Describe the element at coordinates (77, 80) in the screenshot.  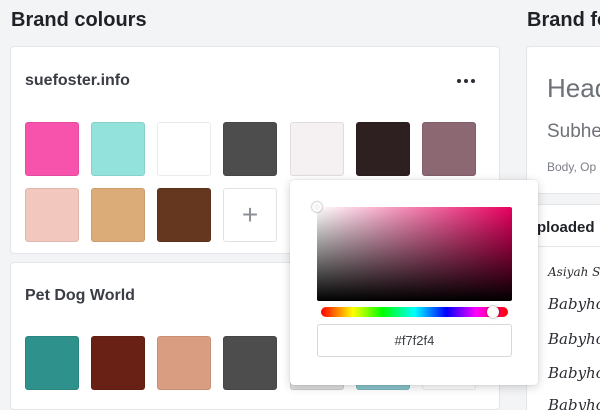
I see `palette-title: suefoster.info` at that location.